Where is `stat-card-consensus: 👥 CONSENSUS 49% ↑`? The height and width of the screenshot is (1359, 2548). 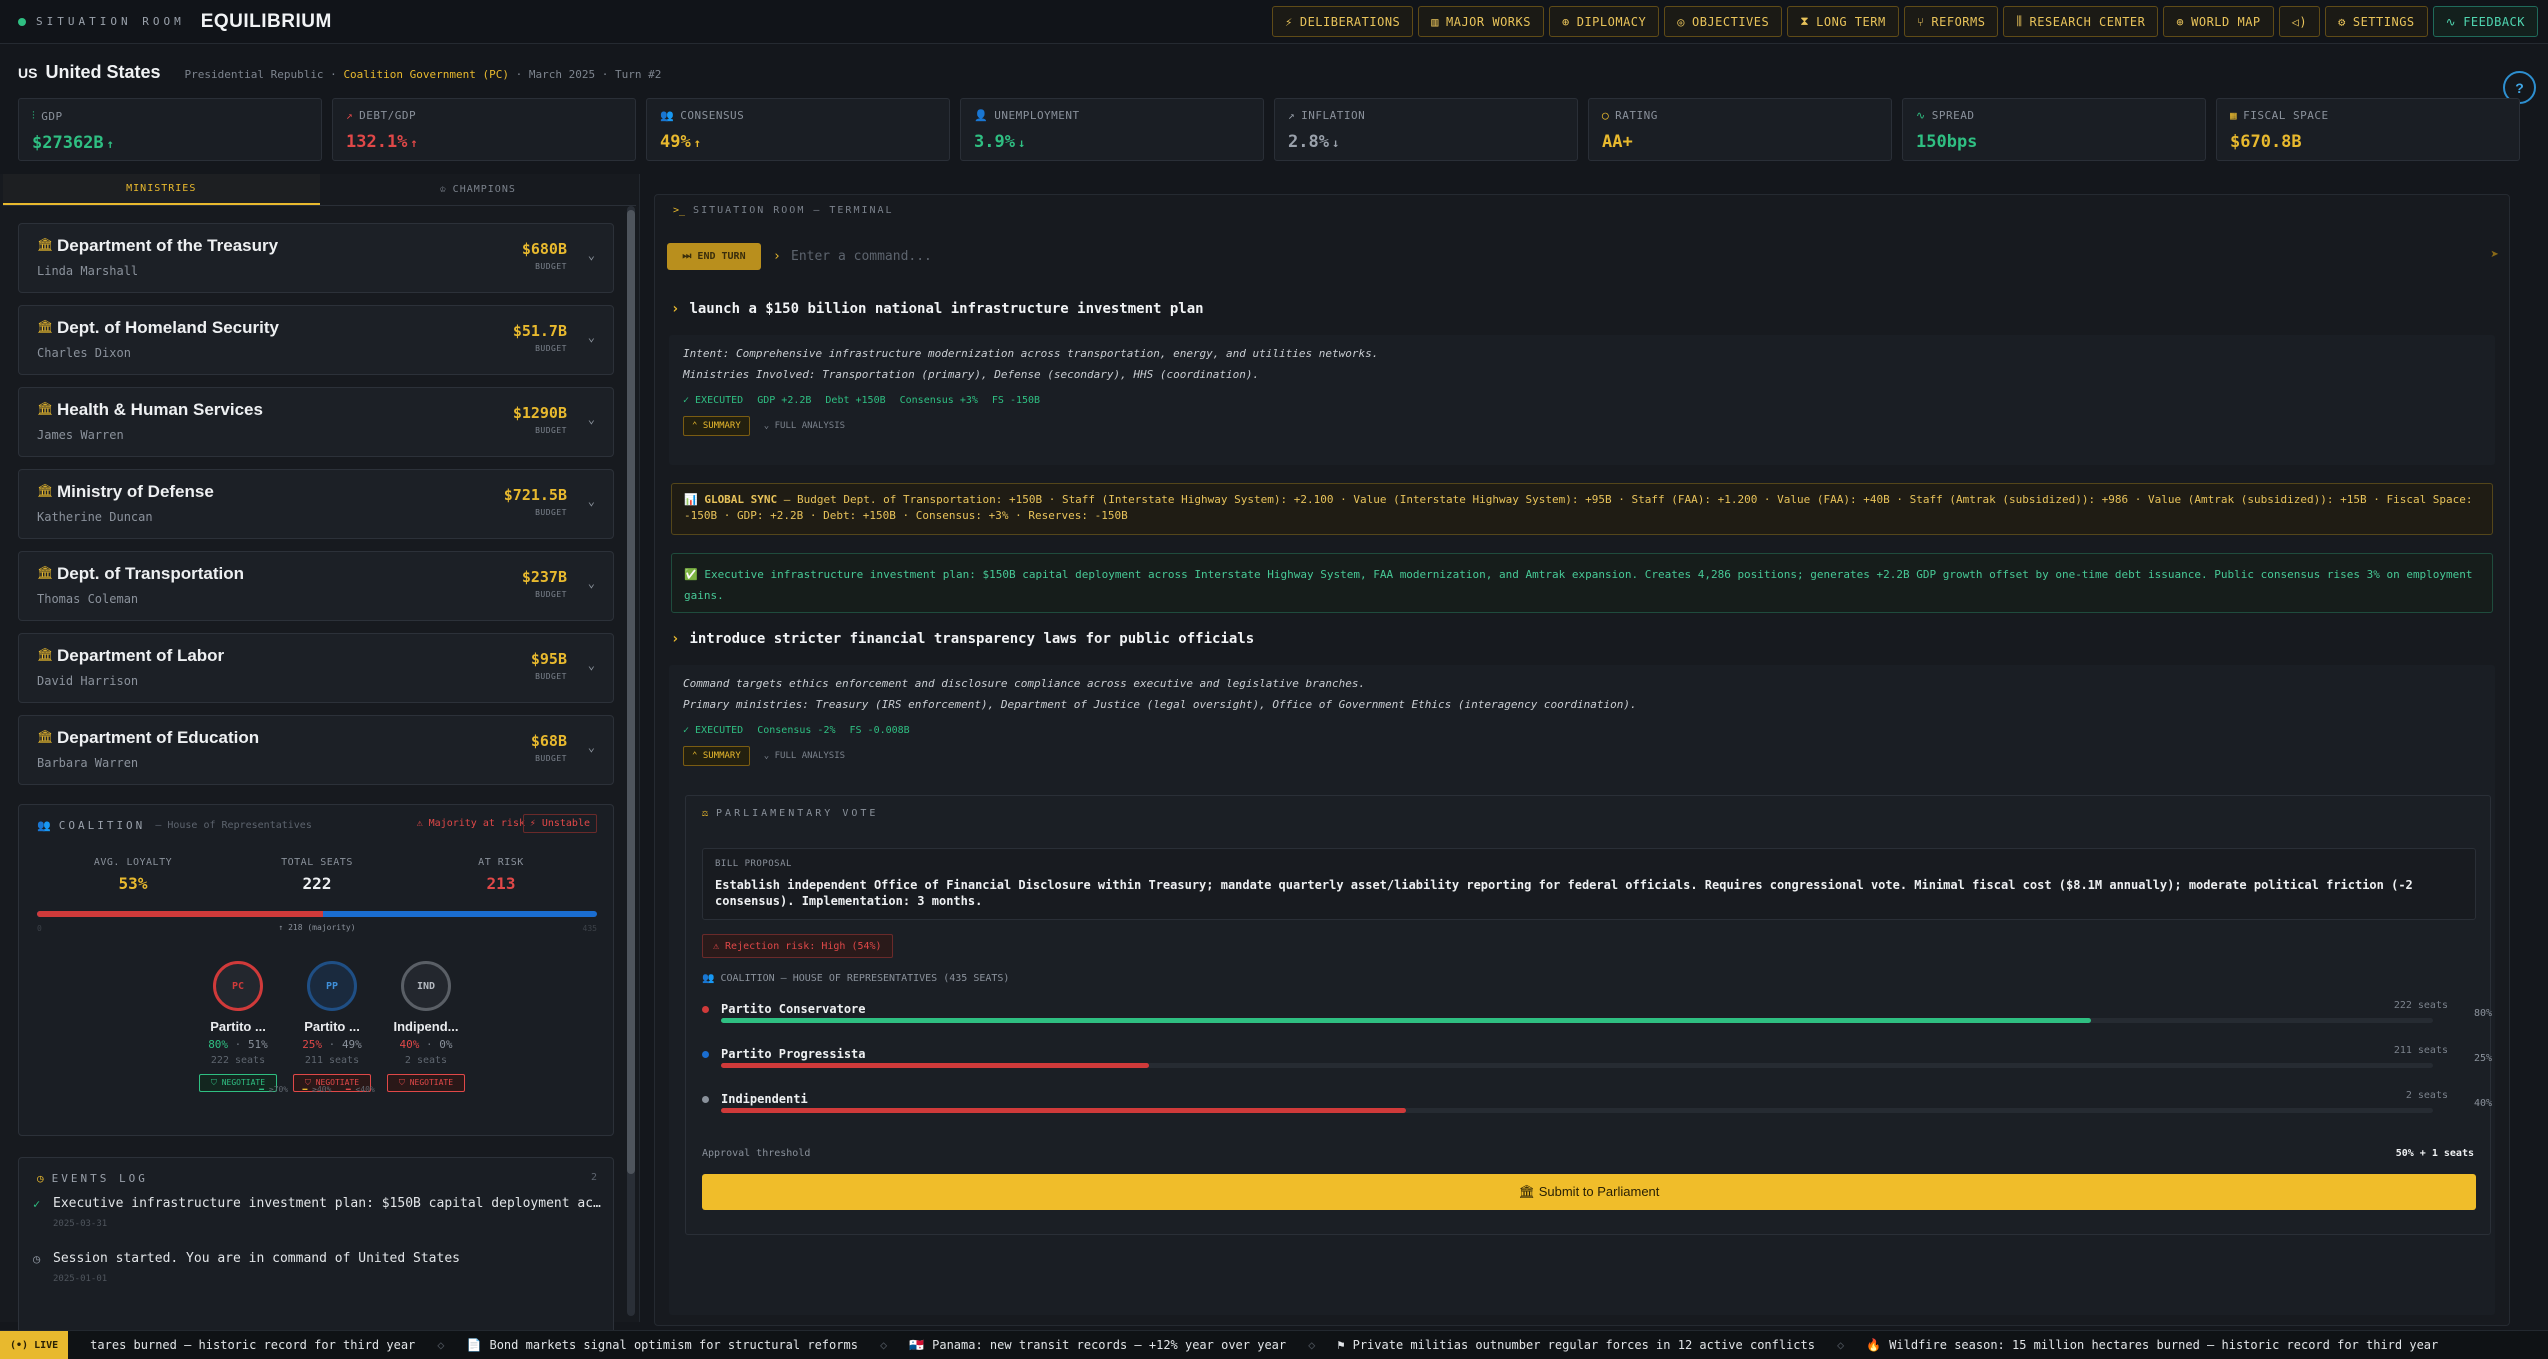
stat-card-consensus: 👥 CONSENSUS 49% ↑ is located at coordinates (798, 129).